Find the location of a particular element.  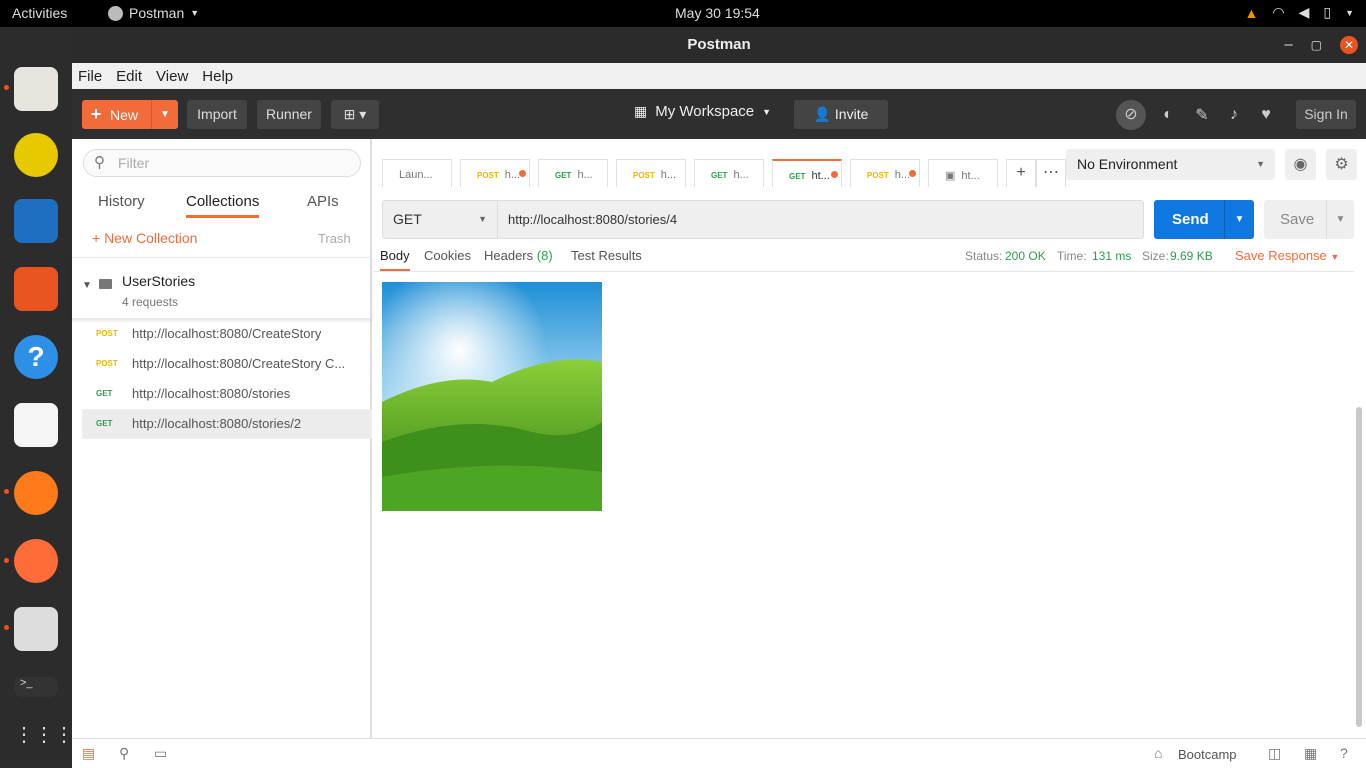

collection-item: ▼ UserStories 4 requests is located at coordinates (222, 288).